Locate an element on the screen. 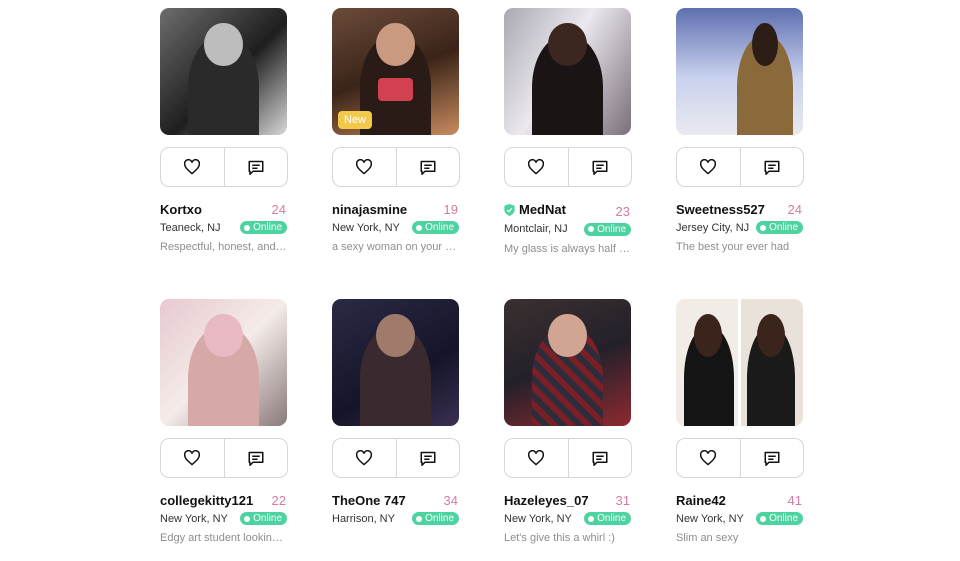  username-text: collegekitty121 is located at coordinates (207, 500).